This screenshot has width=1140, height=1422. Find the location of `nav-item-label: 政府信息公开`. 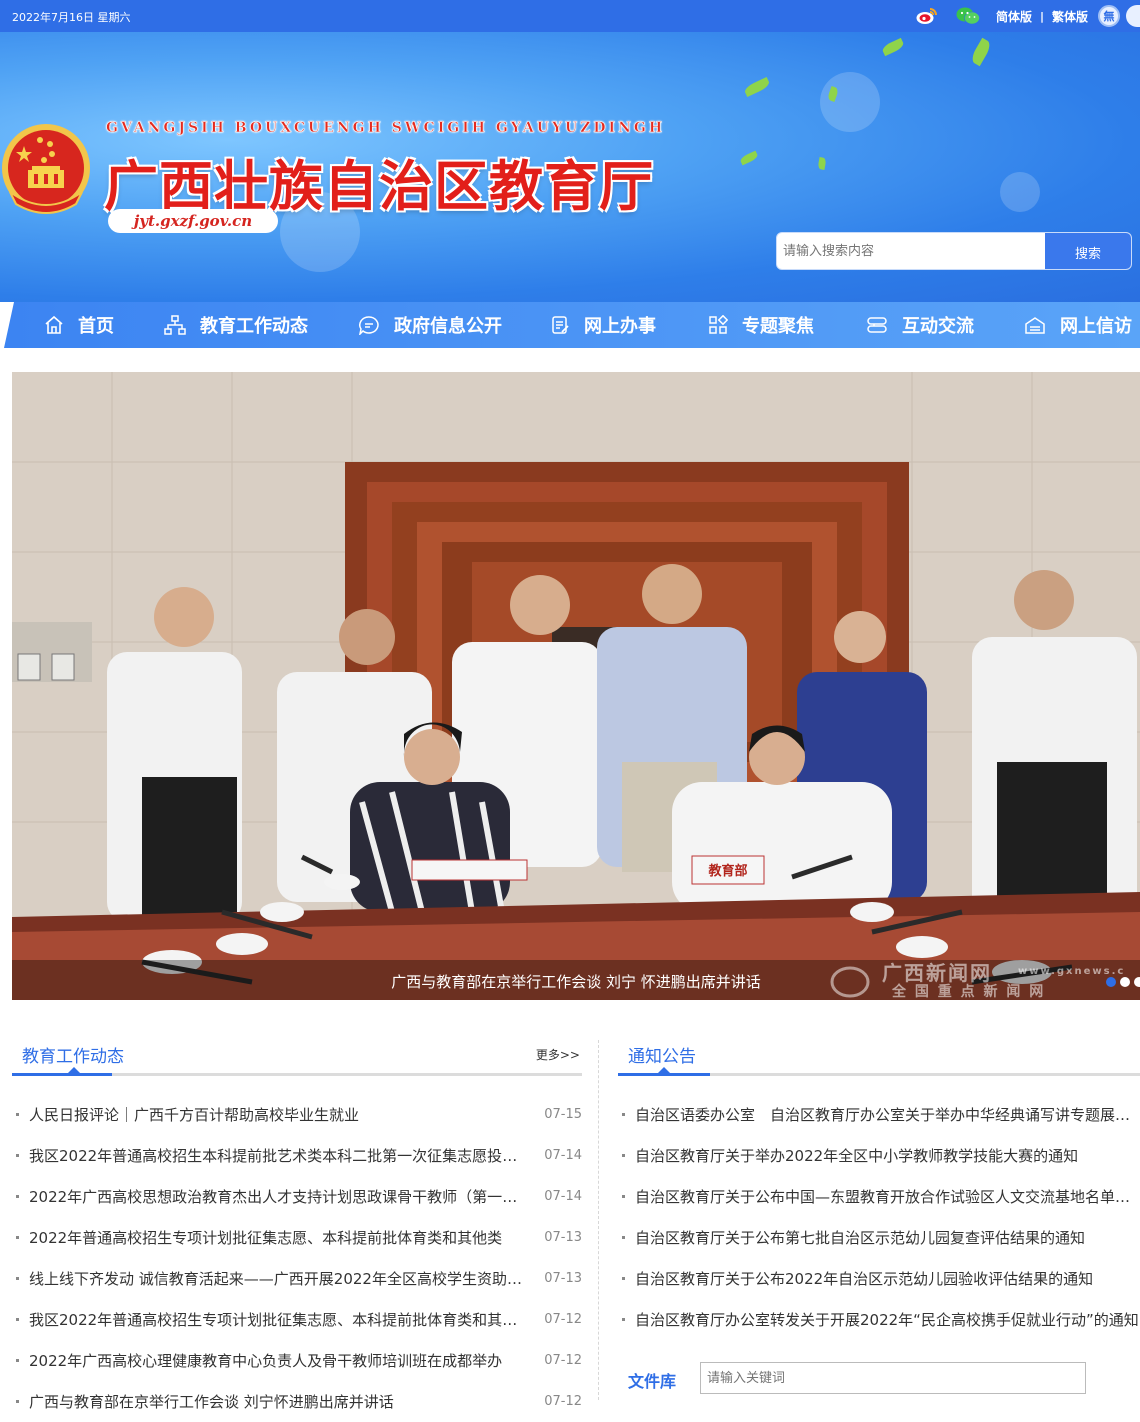

nav-item-label: 政府信息公开 is located at coordinates (448, 326).